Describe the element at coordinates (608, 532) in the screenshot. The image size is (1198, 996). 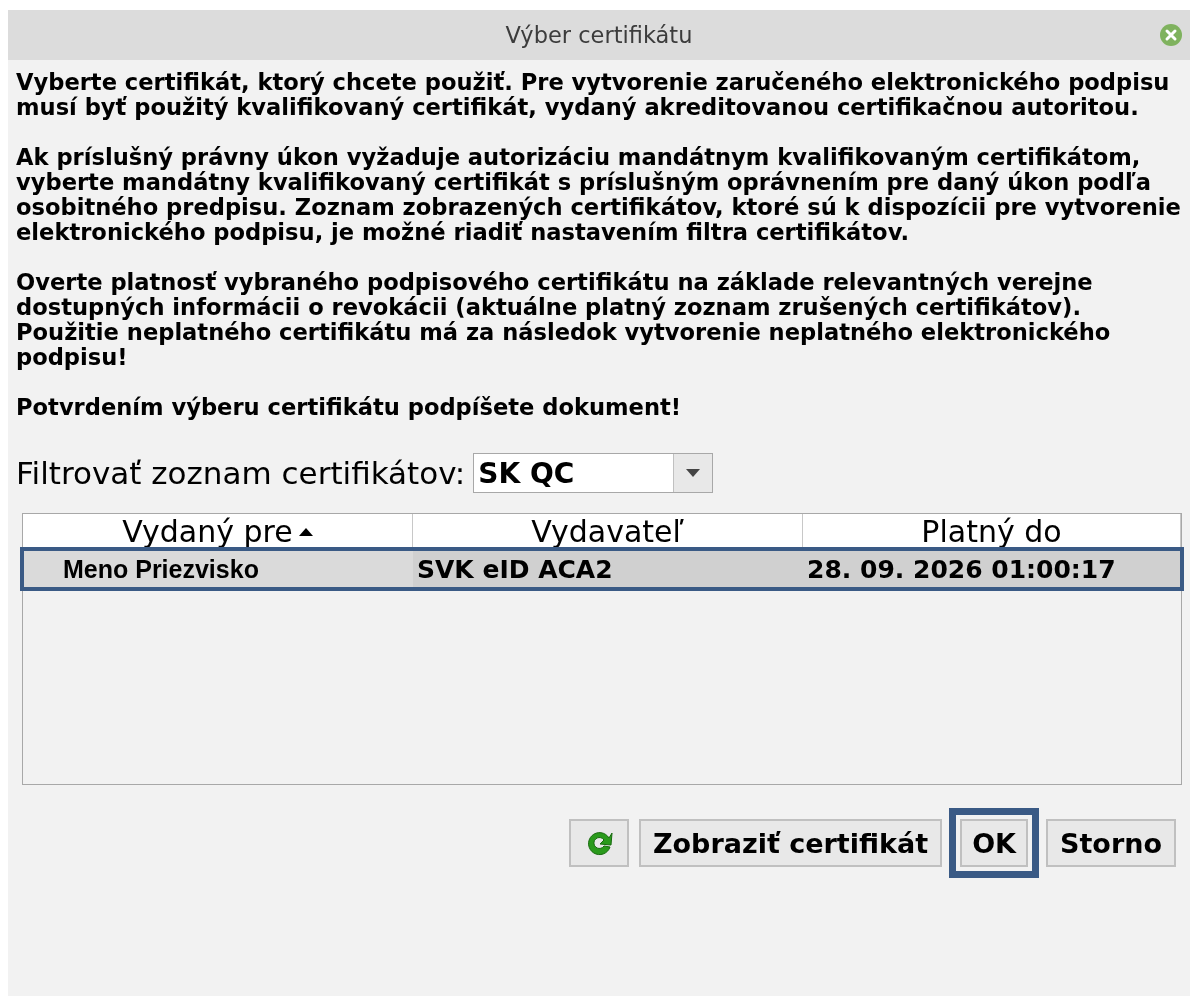
I see `column-header: Vydavateľ` at that location.